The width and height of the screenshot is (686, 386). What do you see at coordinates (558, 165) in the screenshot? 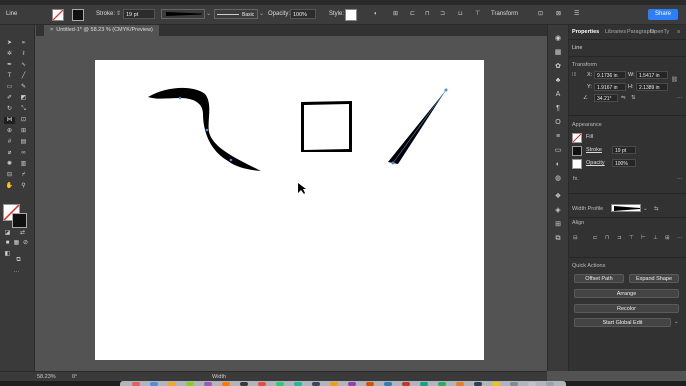
I see `transparency-panel-icon: ◐` at bounding box center [558, 165].